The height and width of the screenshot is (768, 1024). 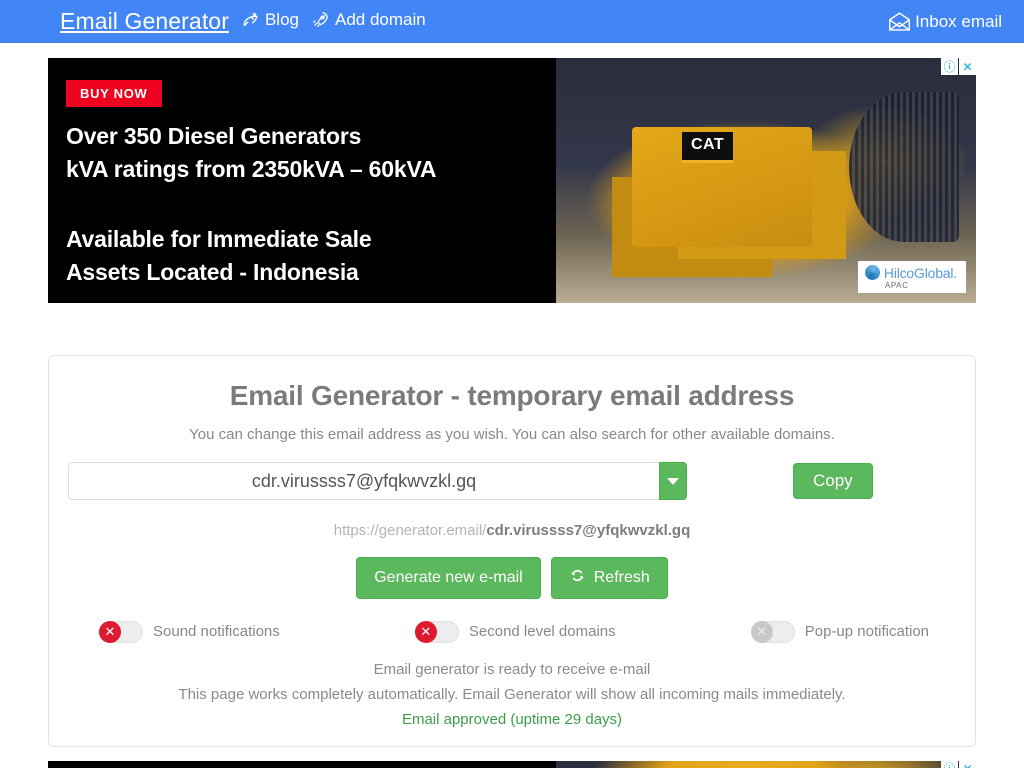 I want to click on toggle-second-level-switch: ✕, so click(x=436, y=631).